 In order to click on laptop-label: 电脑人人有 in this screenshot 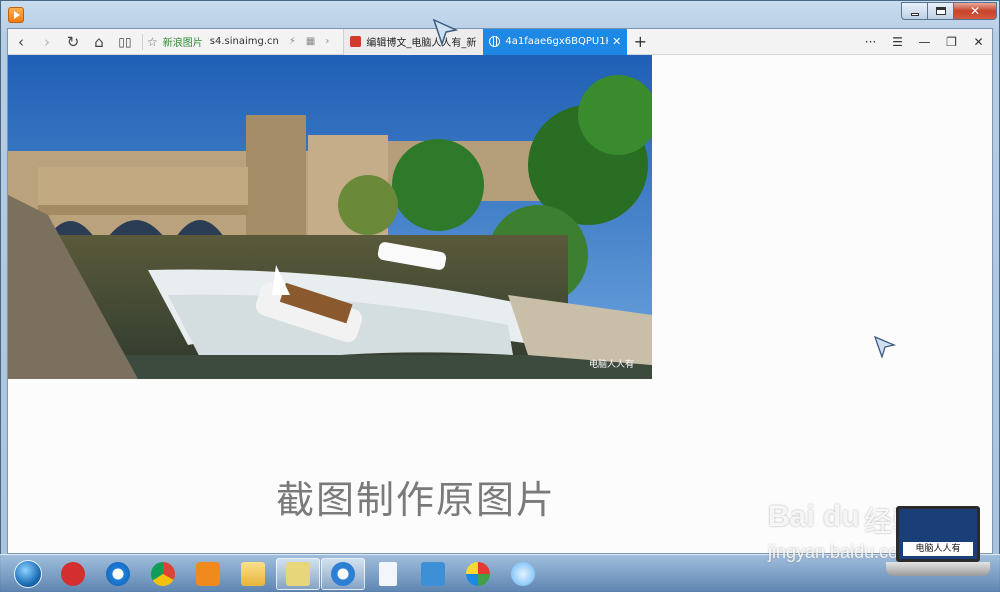, I will do `click(938, 549)`.